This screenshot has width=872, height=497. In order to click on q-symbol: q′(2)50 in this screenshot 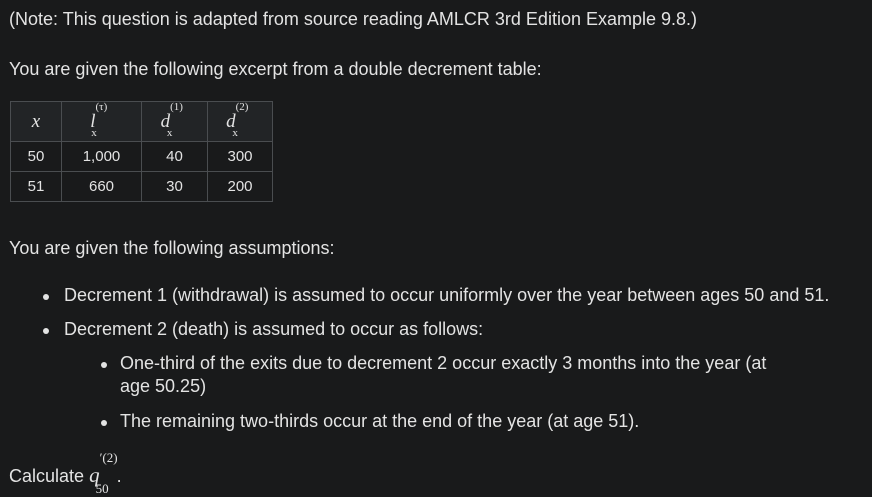, I will do `click(103, 473)`.